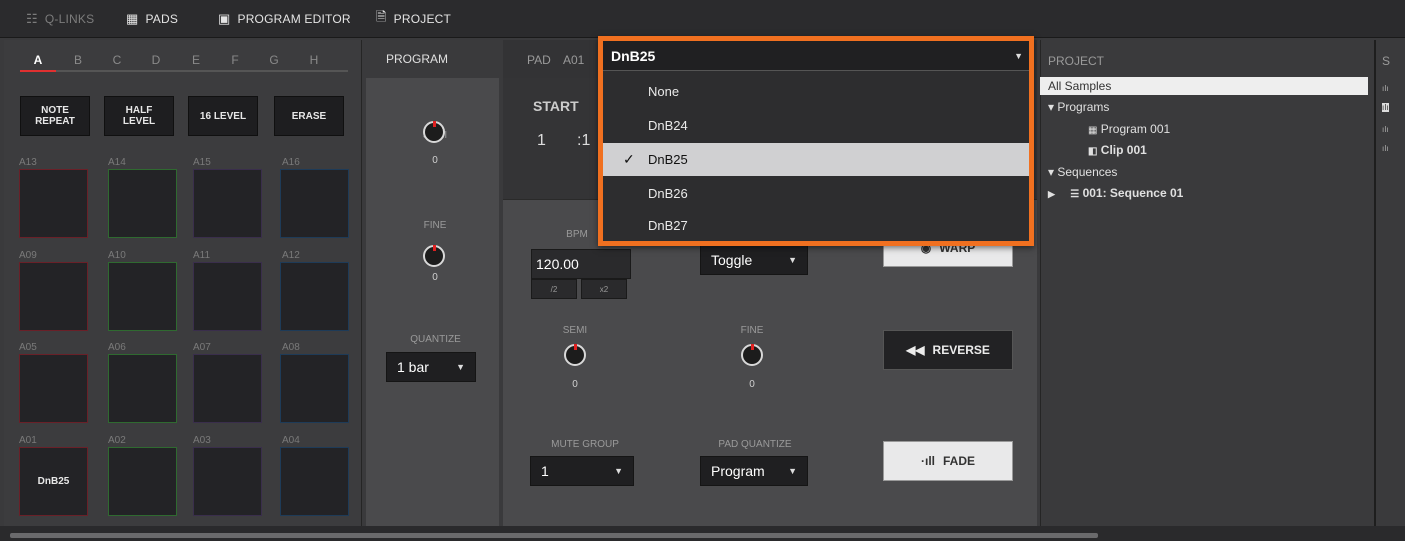 The image size is (1405, 541). Describe the element at coordinates (274, 60) in the screenshot. I see `bank-g-tab: G` at that location.